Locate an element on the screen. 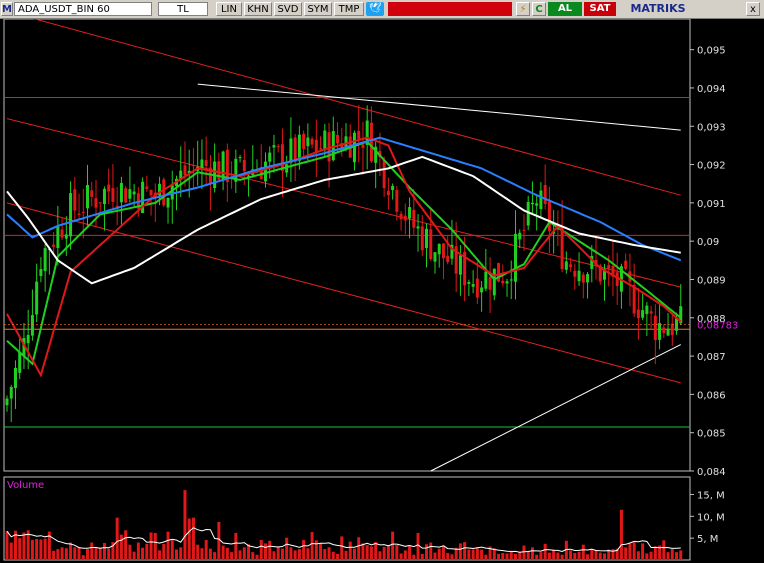  buy-button: AL is located at coordinates (565, 9).